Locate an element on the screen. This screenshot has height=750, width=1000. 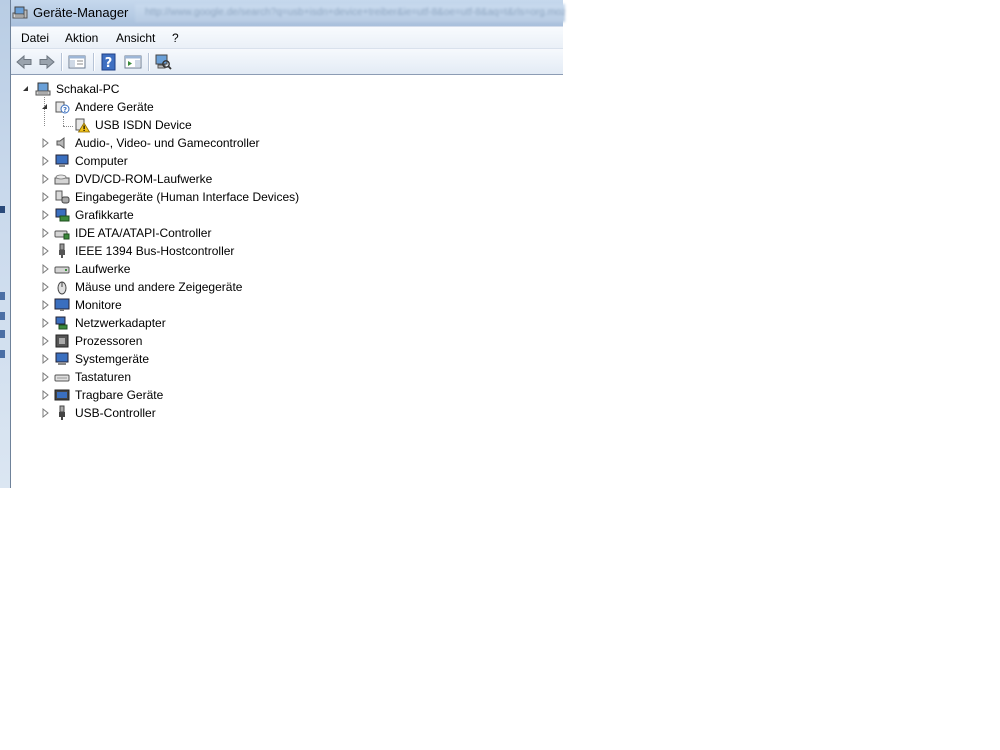
tree-node-category: Tastaturen is located at coordinates (281, 377).